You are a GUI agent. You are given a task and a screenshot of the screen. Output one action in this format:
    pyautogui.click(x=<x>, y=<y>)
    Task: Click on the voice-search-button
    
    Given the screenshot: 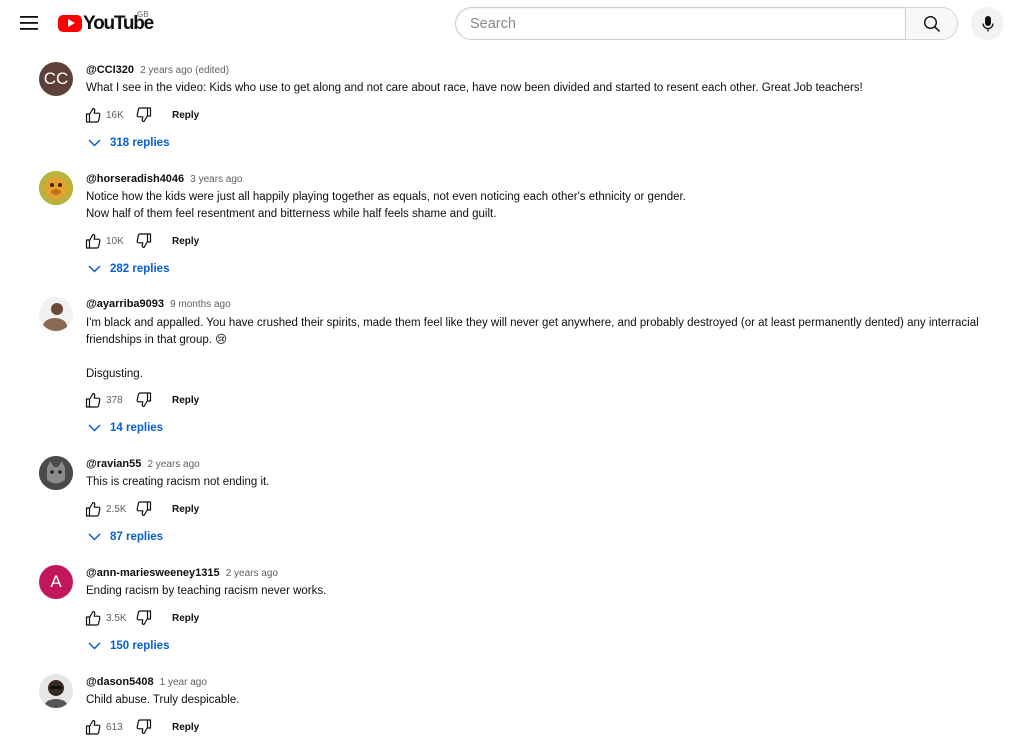 What is the action you would take?
    pyautogui.click(x=987, y=23)
    